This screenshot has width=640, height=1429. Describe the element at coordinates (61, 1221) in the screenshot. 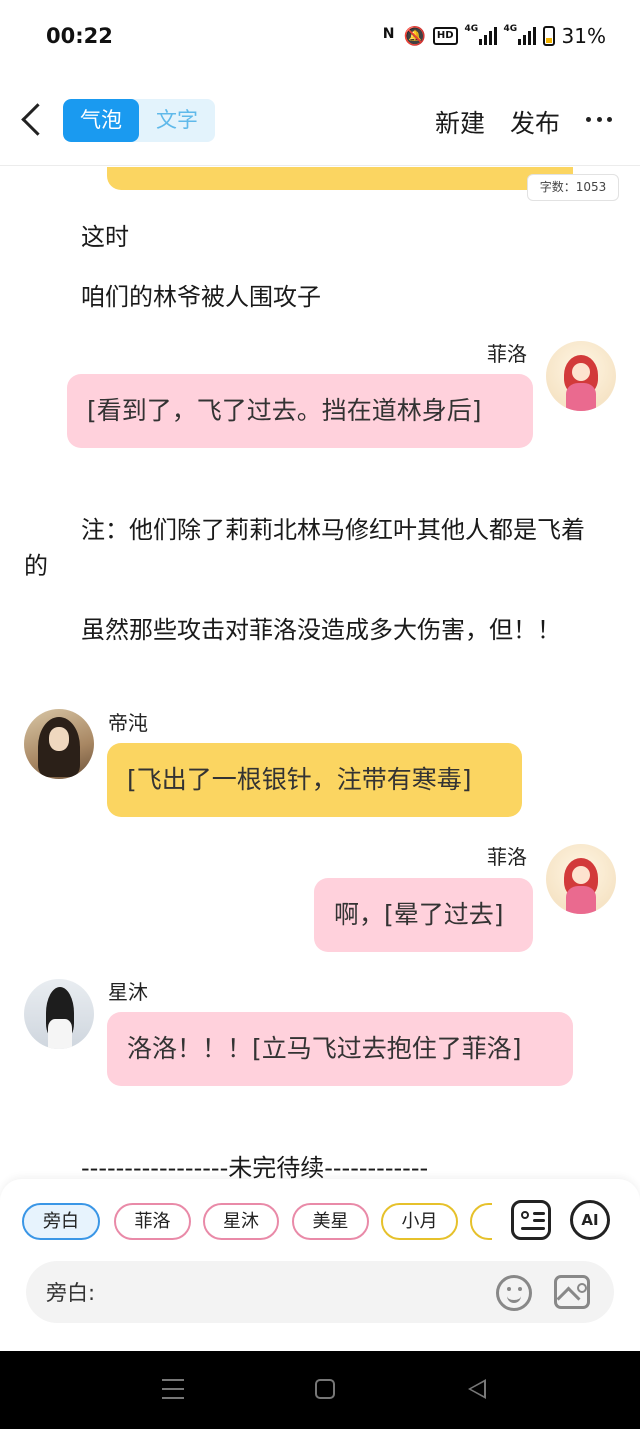

I see `character-chip-narrator: 旁白` at that location.